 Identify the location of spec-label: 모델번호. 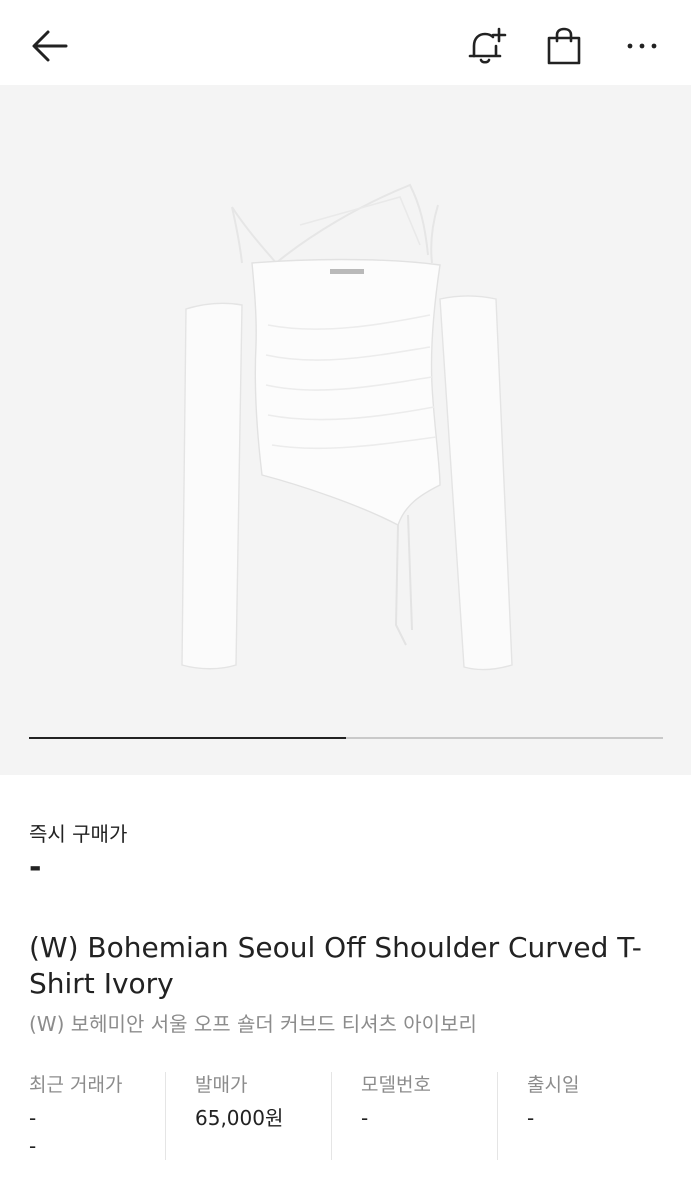
(396, 1085).